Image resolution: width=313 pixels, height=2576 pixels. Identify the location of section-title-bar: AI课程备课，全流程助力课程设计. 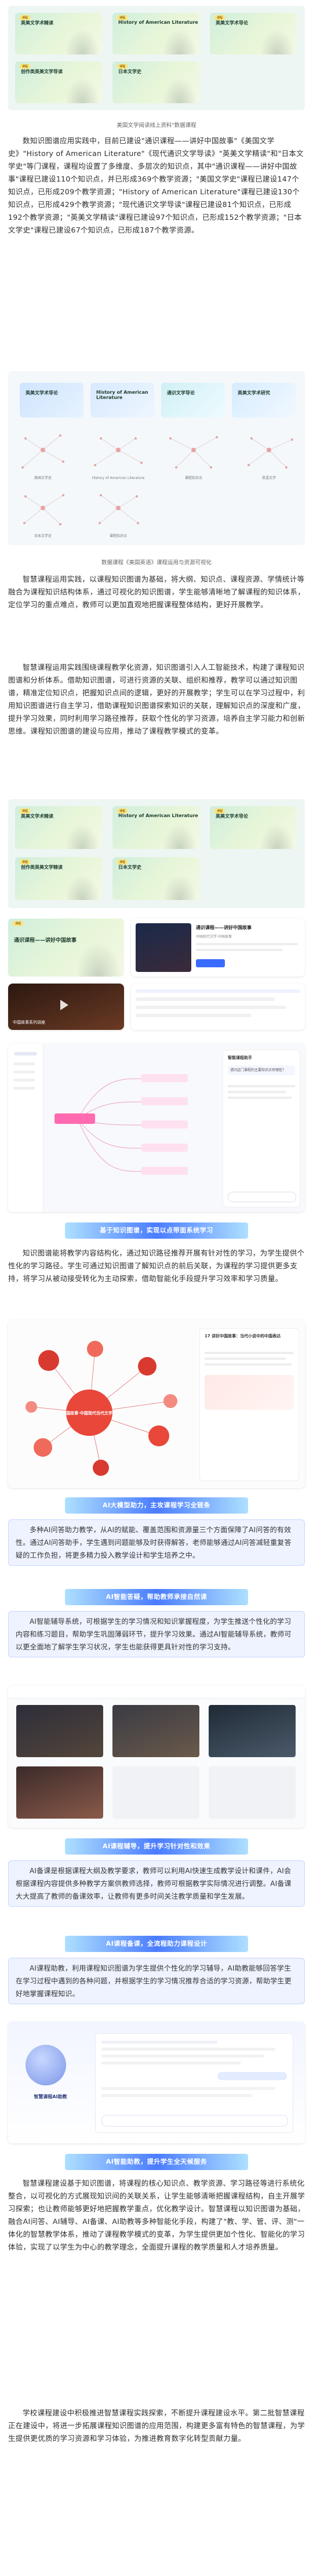
(156, 1944).